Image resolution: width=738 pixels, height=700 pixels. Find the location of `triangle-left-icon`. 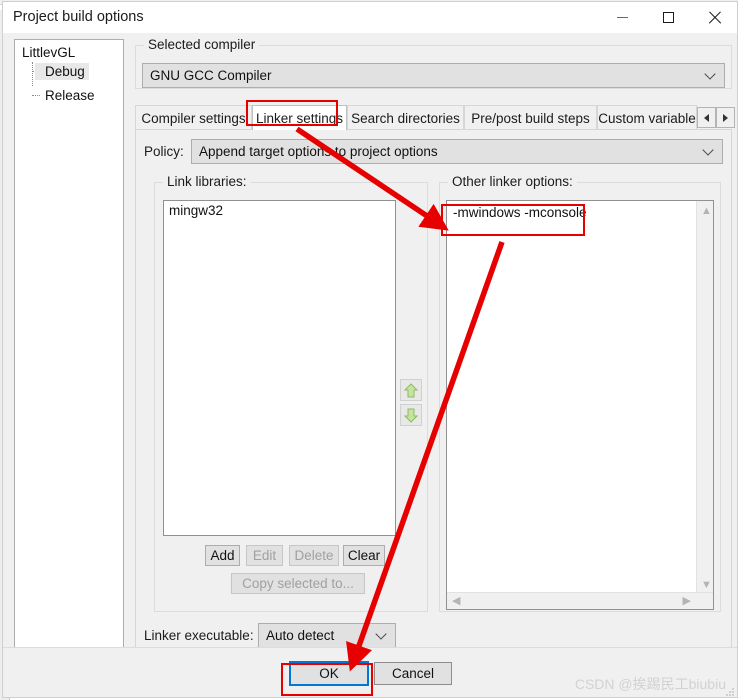

triangle-left-icon is located at coordinates (706, 117).